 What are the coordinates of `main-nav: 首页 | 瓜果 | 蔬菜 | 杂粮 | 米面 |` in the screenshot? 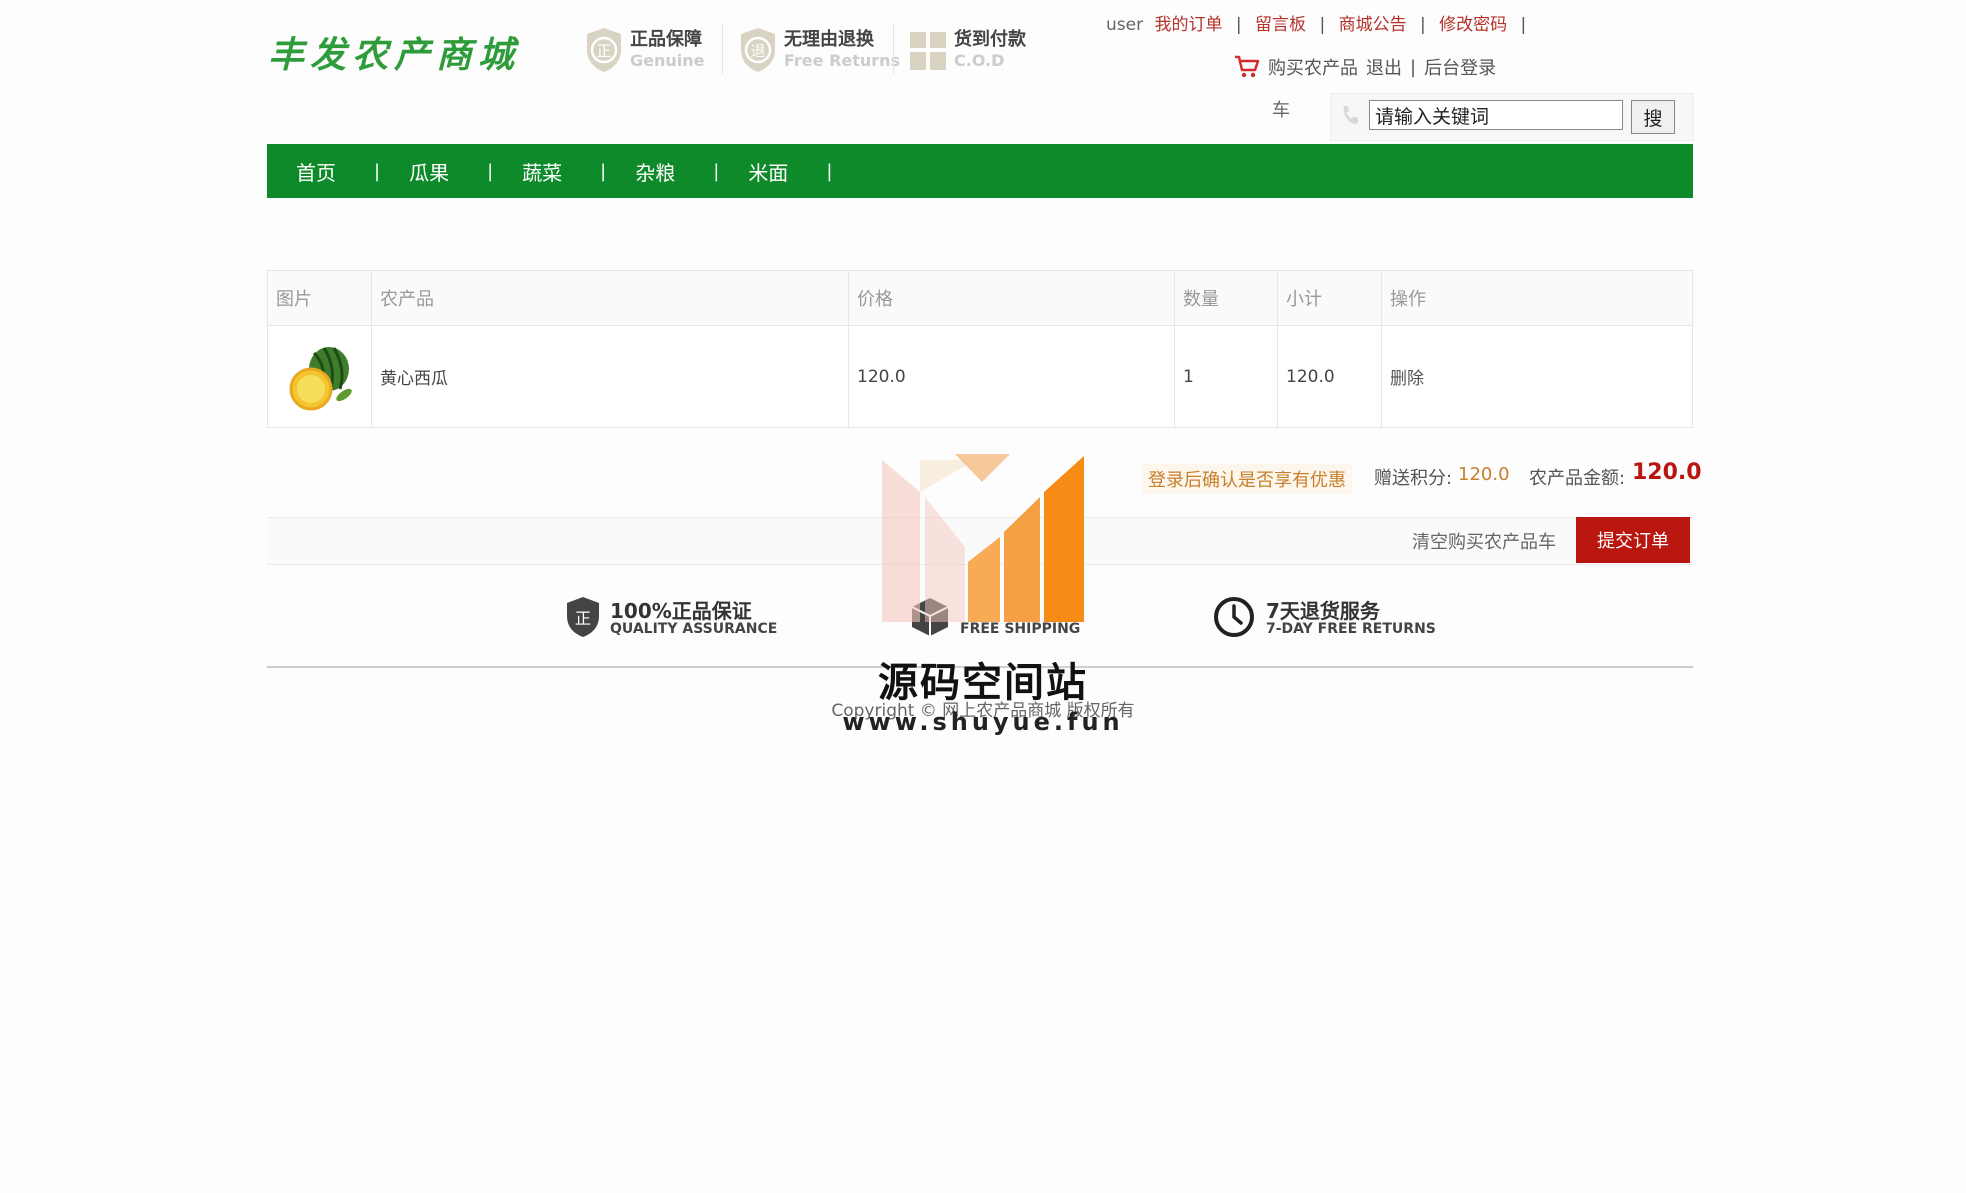 It's located at (980, 171).